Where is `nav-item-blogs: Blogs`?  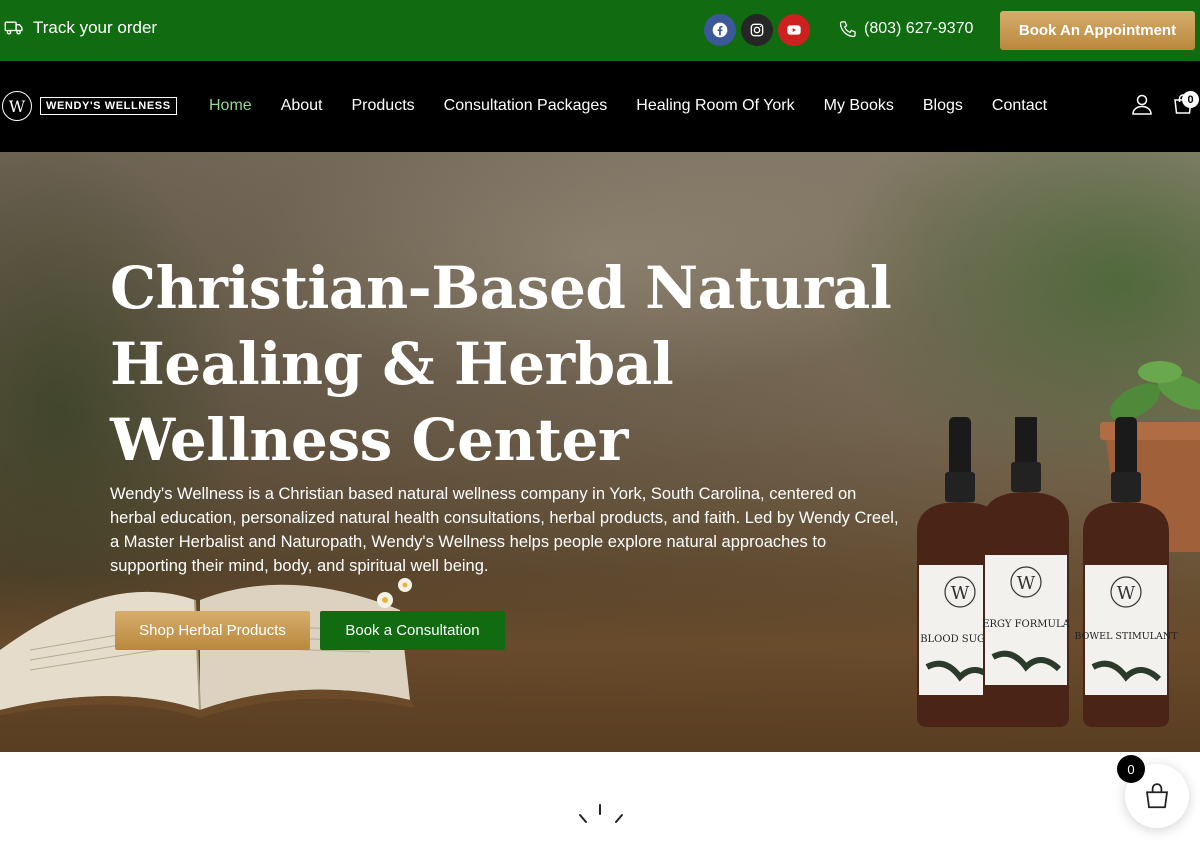 nav-item-blogs: Blogs is located at coordinates (943, 106).